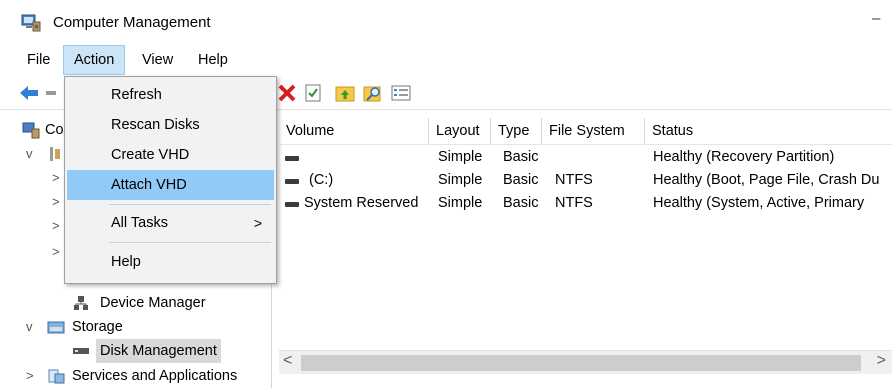 This screenshot has height=388, width=892. Describe the element at coordinates (81, 351) in the screenshot. I see `disk-icon` at that location.